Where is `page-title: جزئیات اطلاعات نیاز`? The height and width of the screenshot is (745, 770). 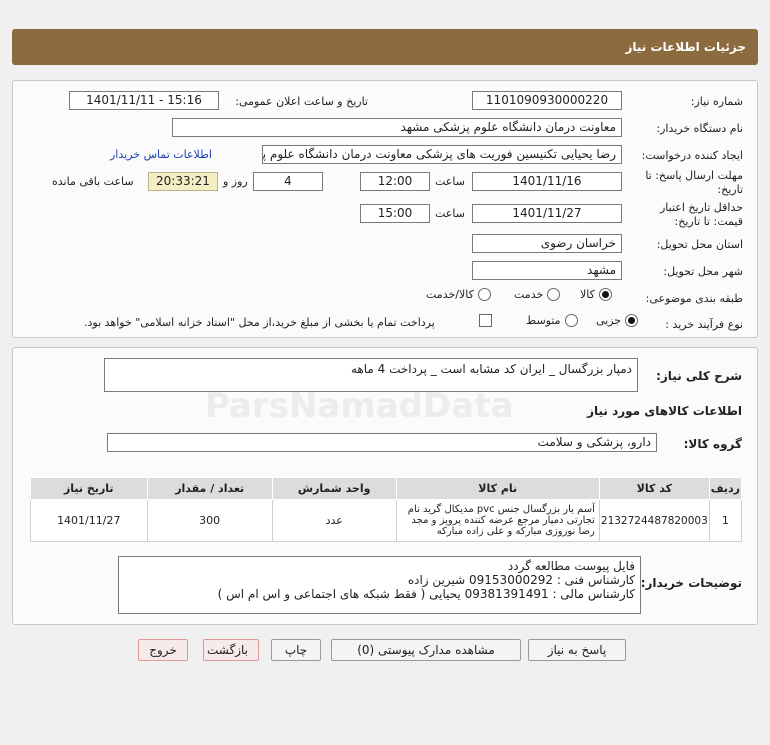
page-title: جزئیات اطلاعات نیاز is located at coordinates (685, 47).